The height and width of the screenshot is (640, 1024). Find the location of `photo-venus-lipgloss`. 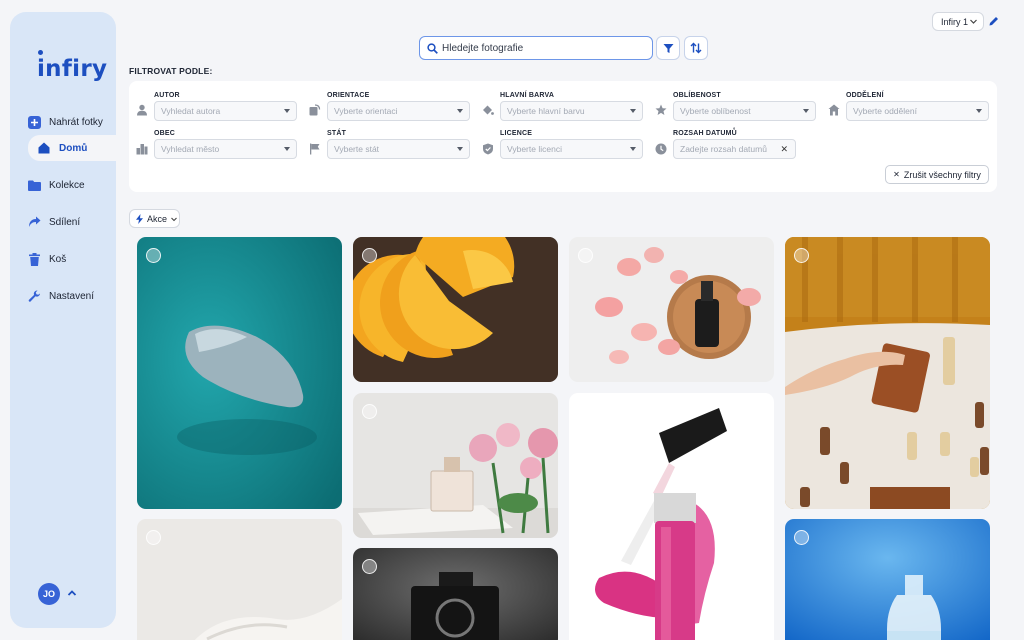

photo-venus-lipgloss is located at coordinates (671, 516).